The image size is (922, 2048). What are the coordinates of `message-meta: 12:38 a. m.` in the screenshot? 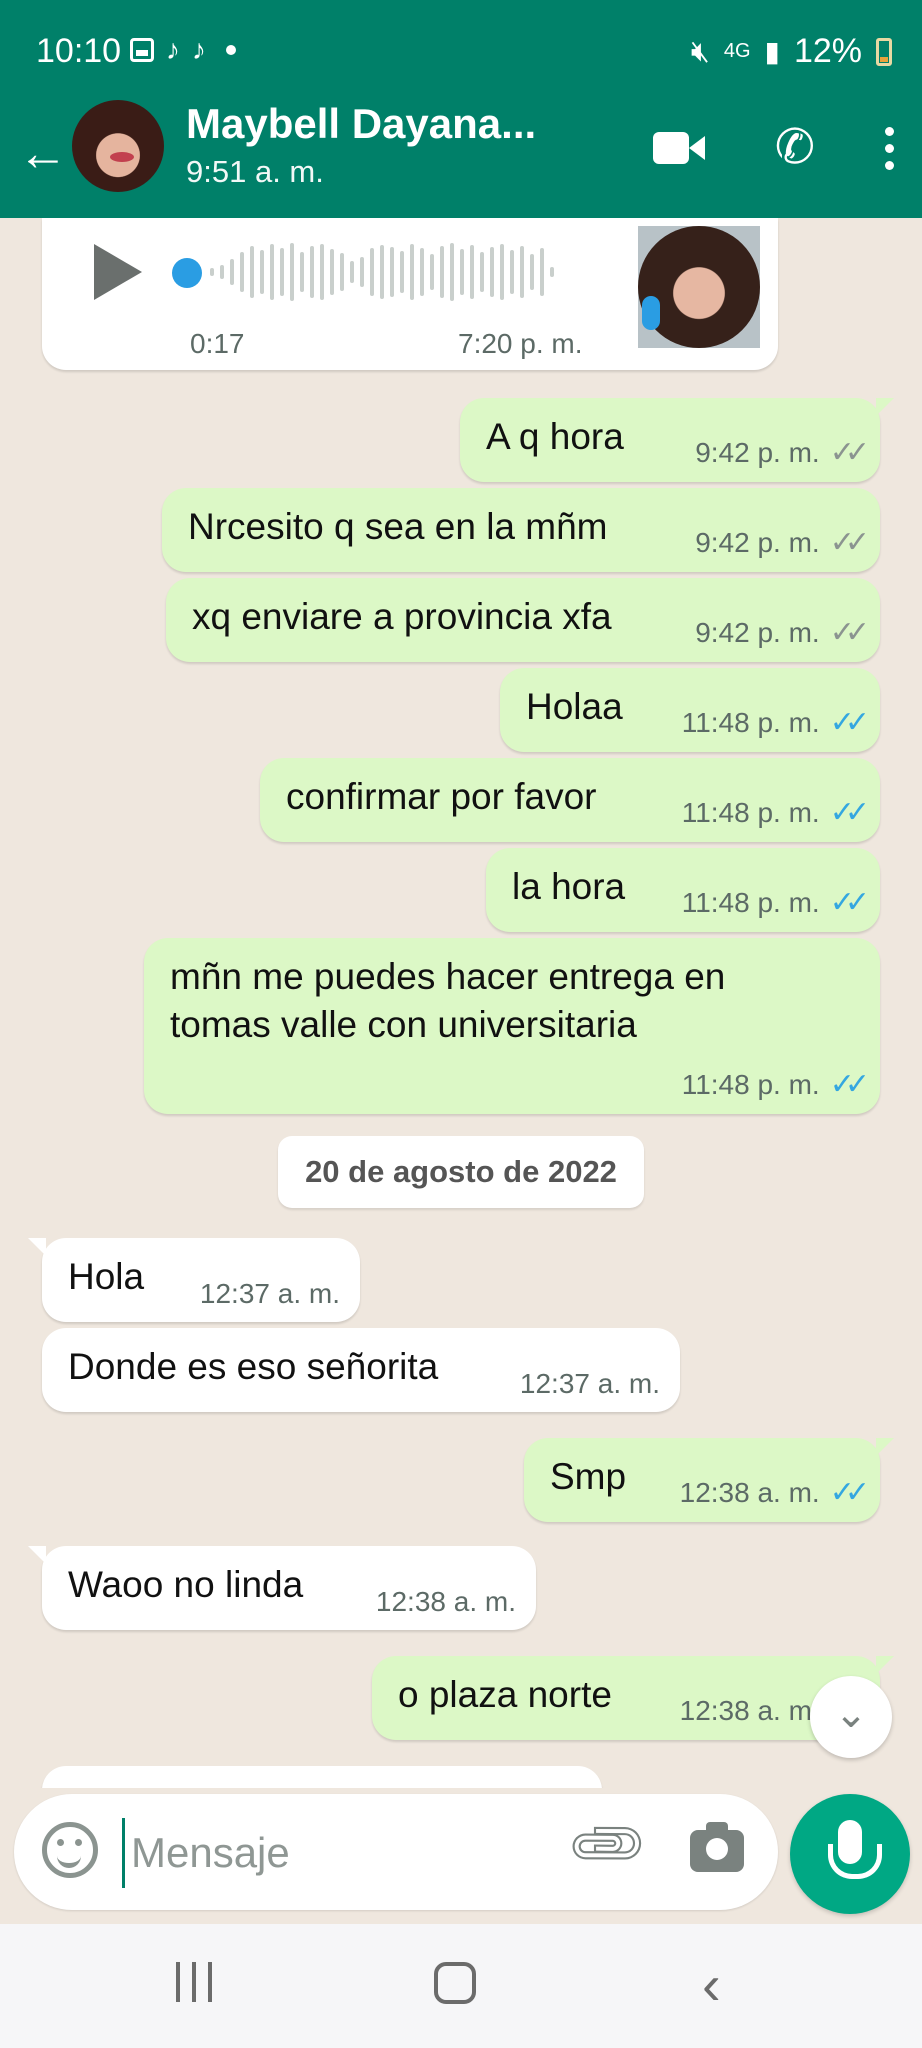 It's located at (446, 1602).